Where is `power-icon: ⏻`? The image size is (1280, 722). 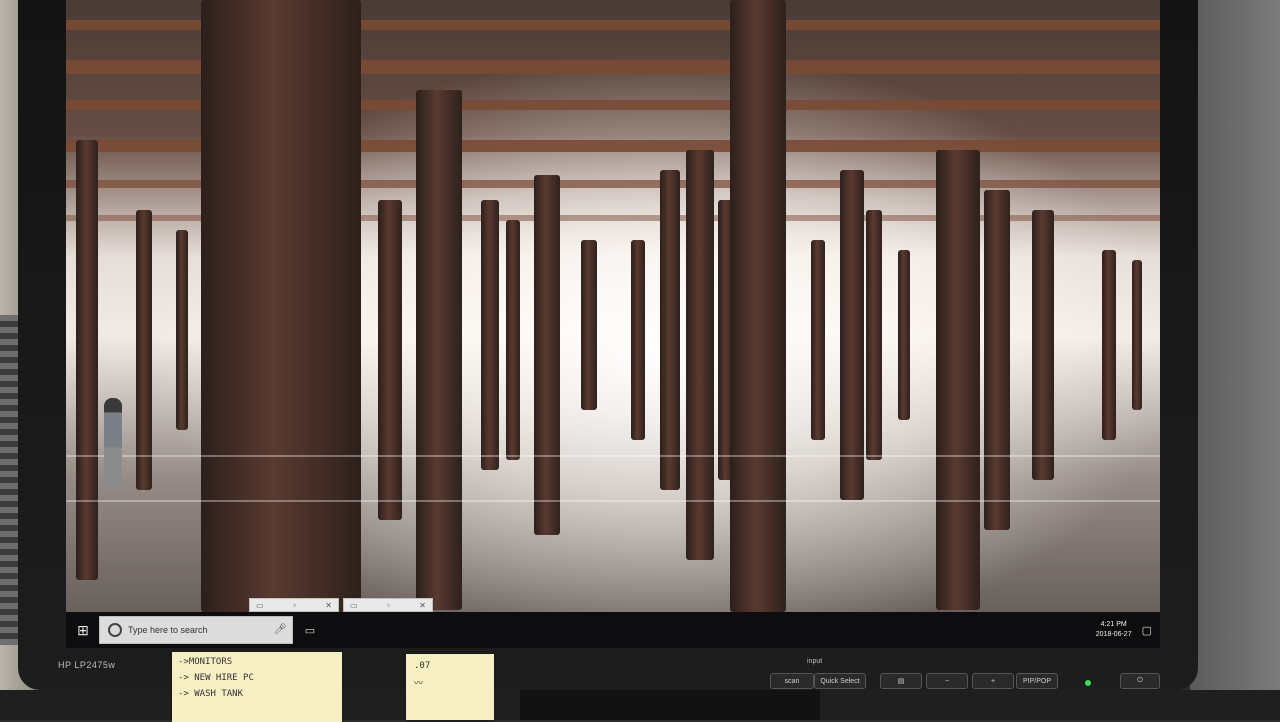
power-icon: ⏻ is located at coordinates (1140, 681).